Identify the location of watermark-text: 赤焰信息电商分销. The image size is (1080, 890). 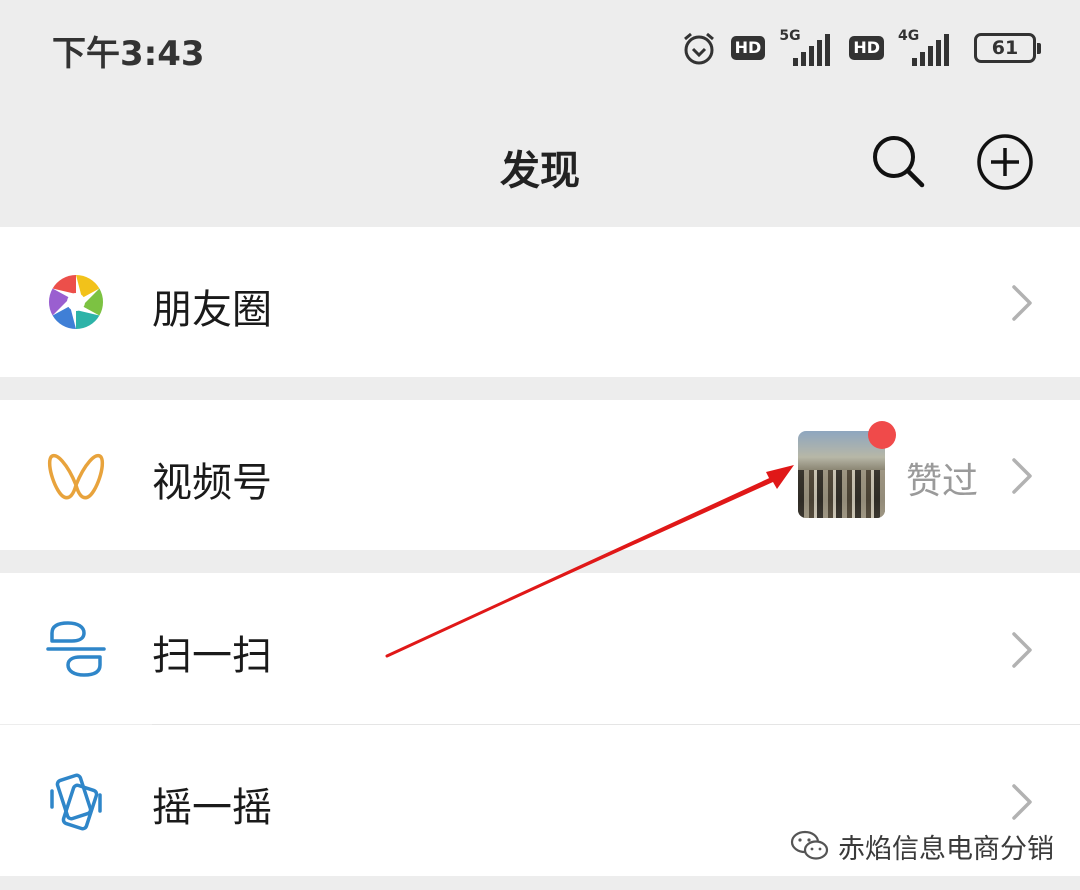
(946, 849).